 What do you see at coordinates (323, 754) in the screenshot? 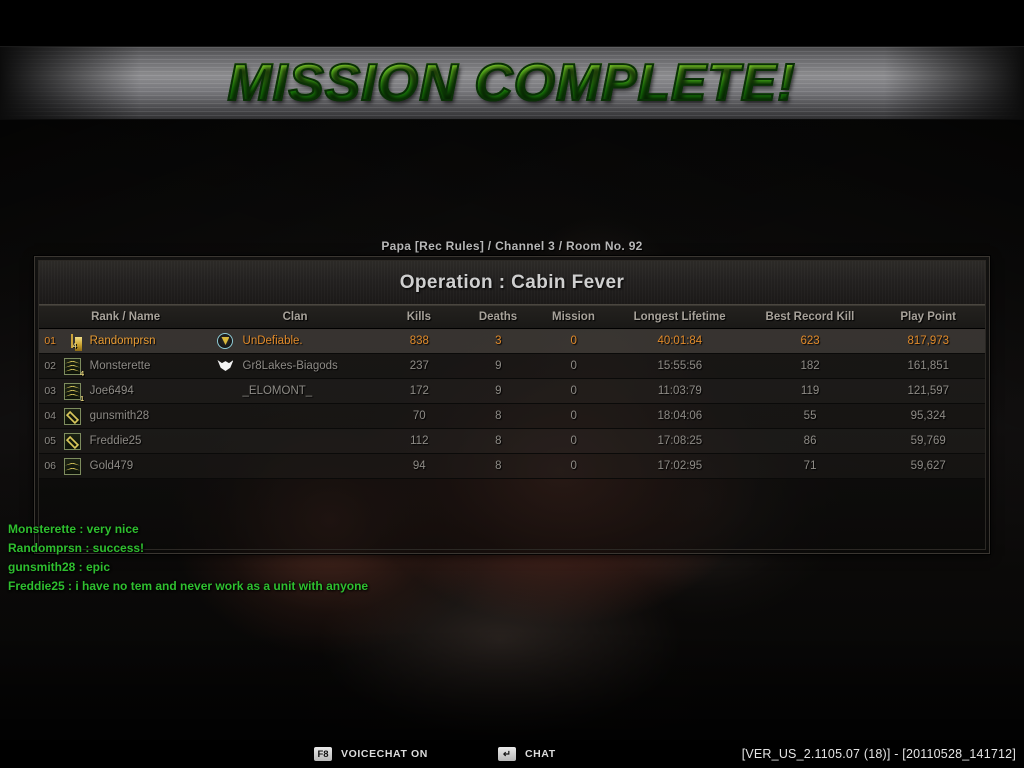
I see `f8-keycap-icon: F8` at bounding box center [323, 754].